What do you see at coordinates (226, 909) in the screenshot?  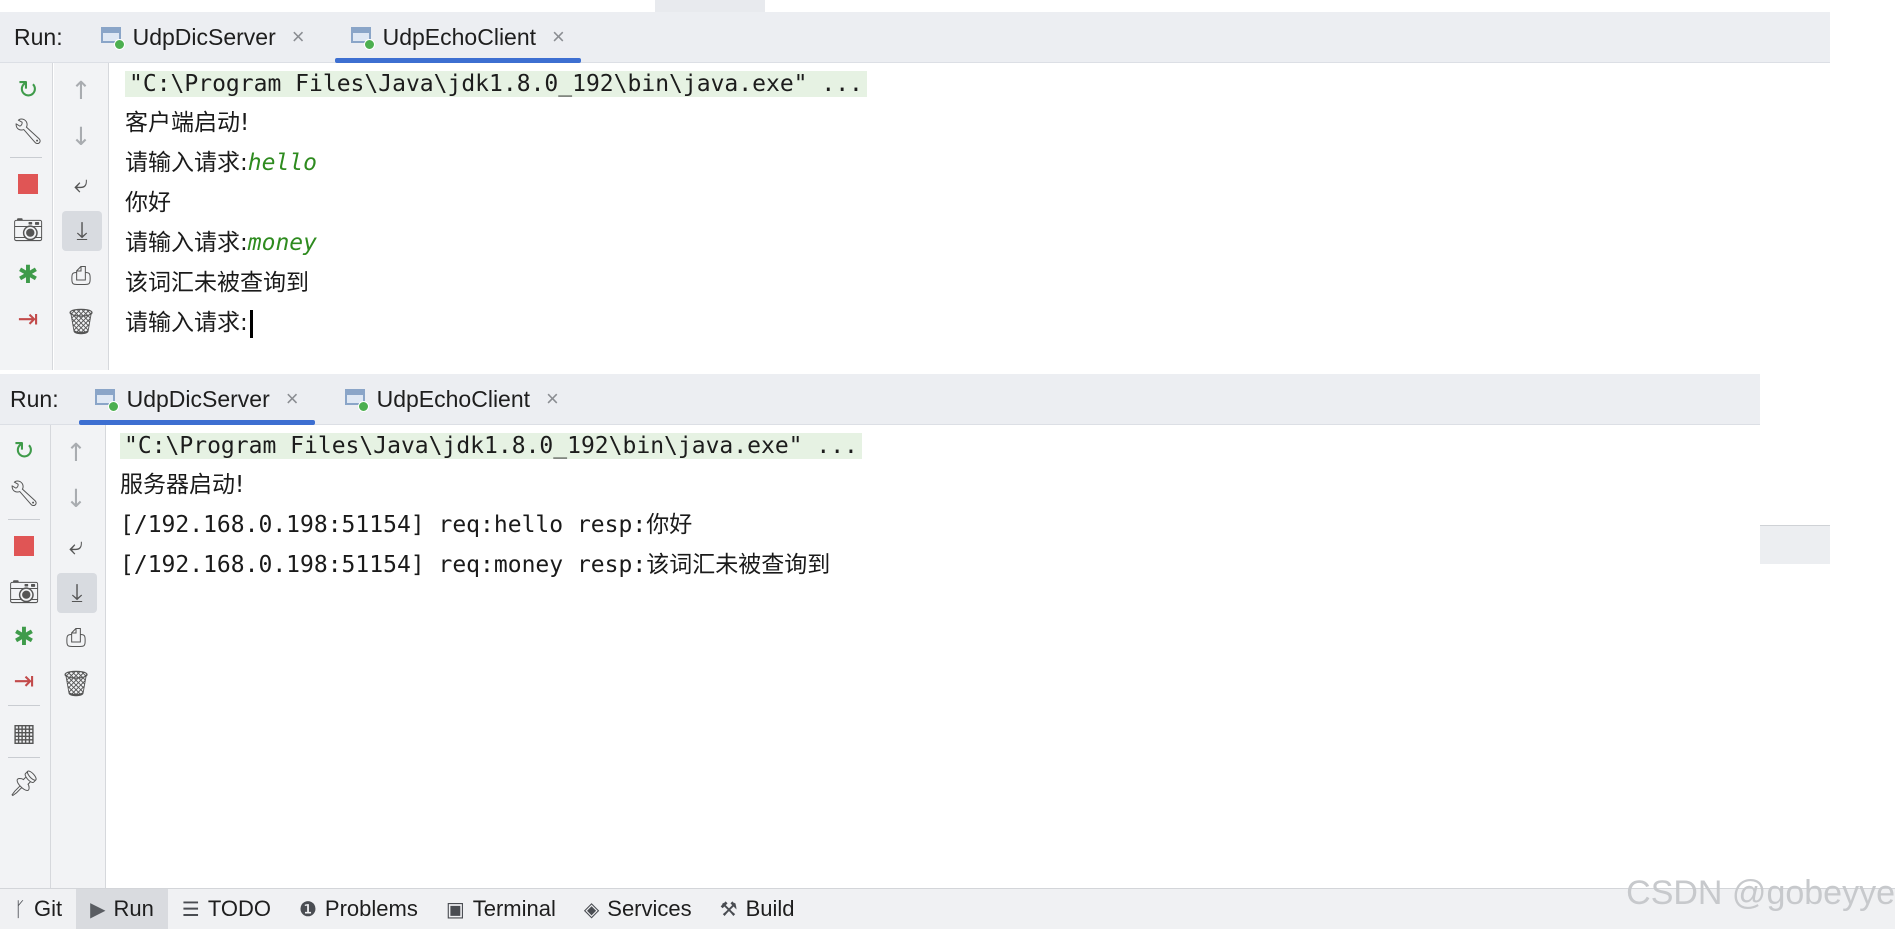 I see `tool-tab-todo: ☰ TODO` at bounding box center [226, 909].